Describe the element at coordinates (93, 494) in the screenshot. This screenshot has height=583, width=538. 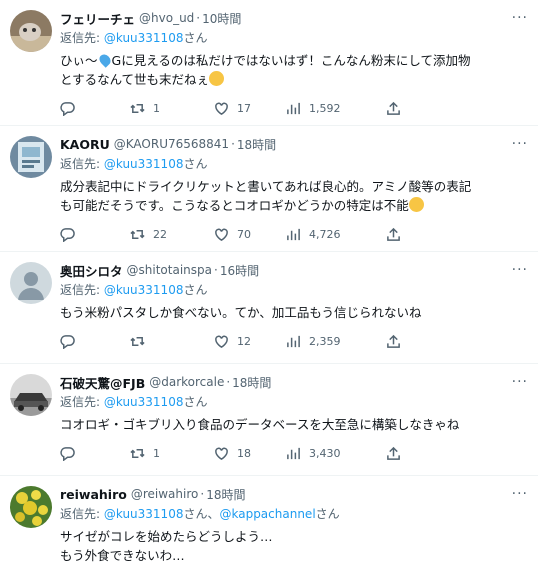
I see `display-name: reiwahiro` at that location.